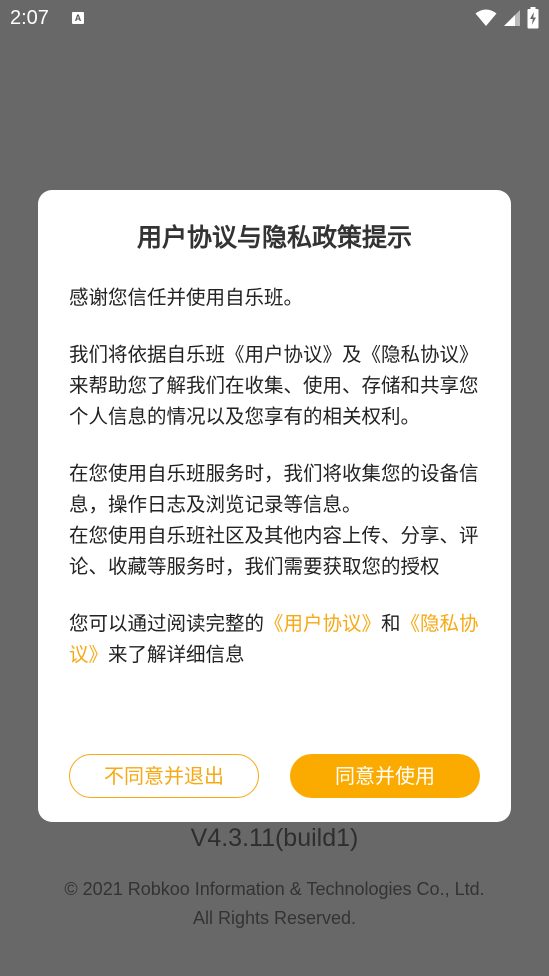  I want to click on status-time: 2:07, so click(29, 18).